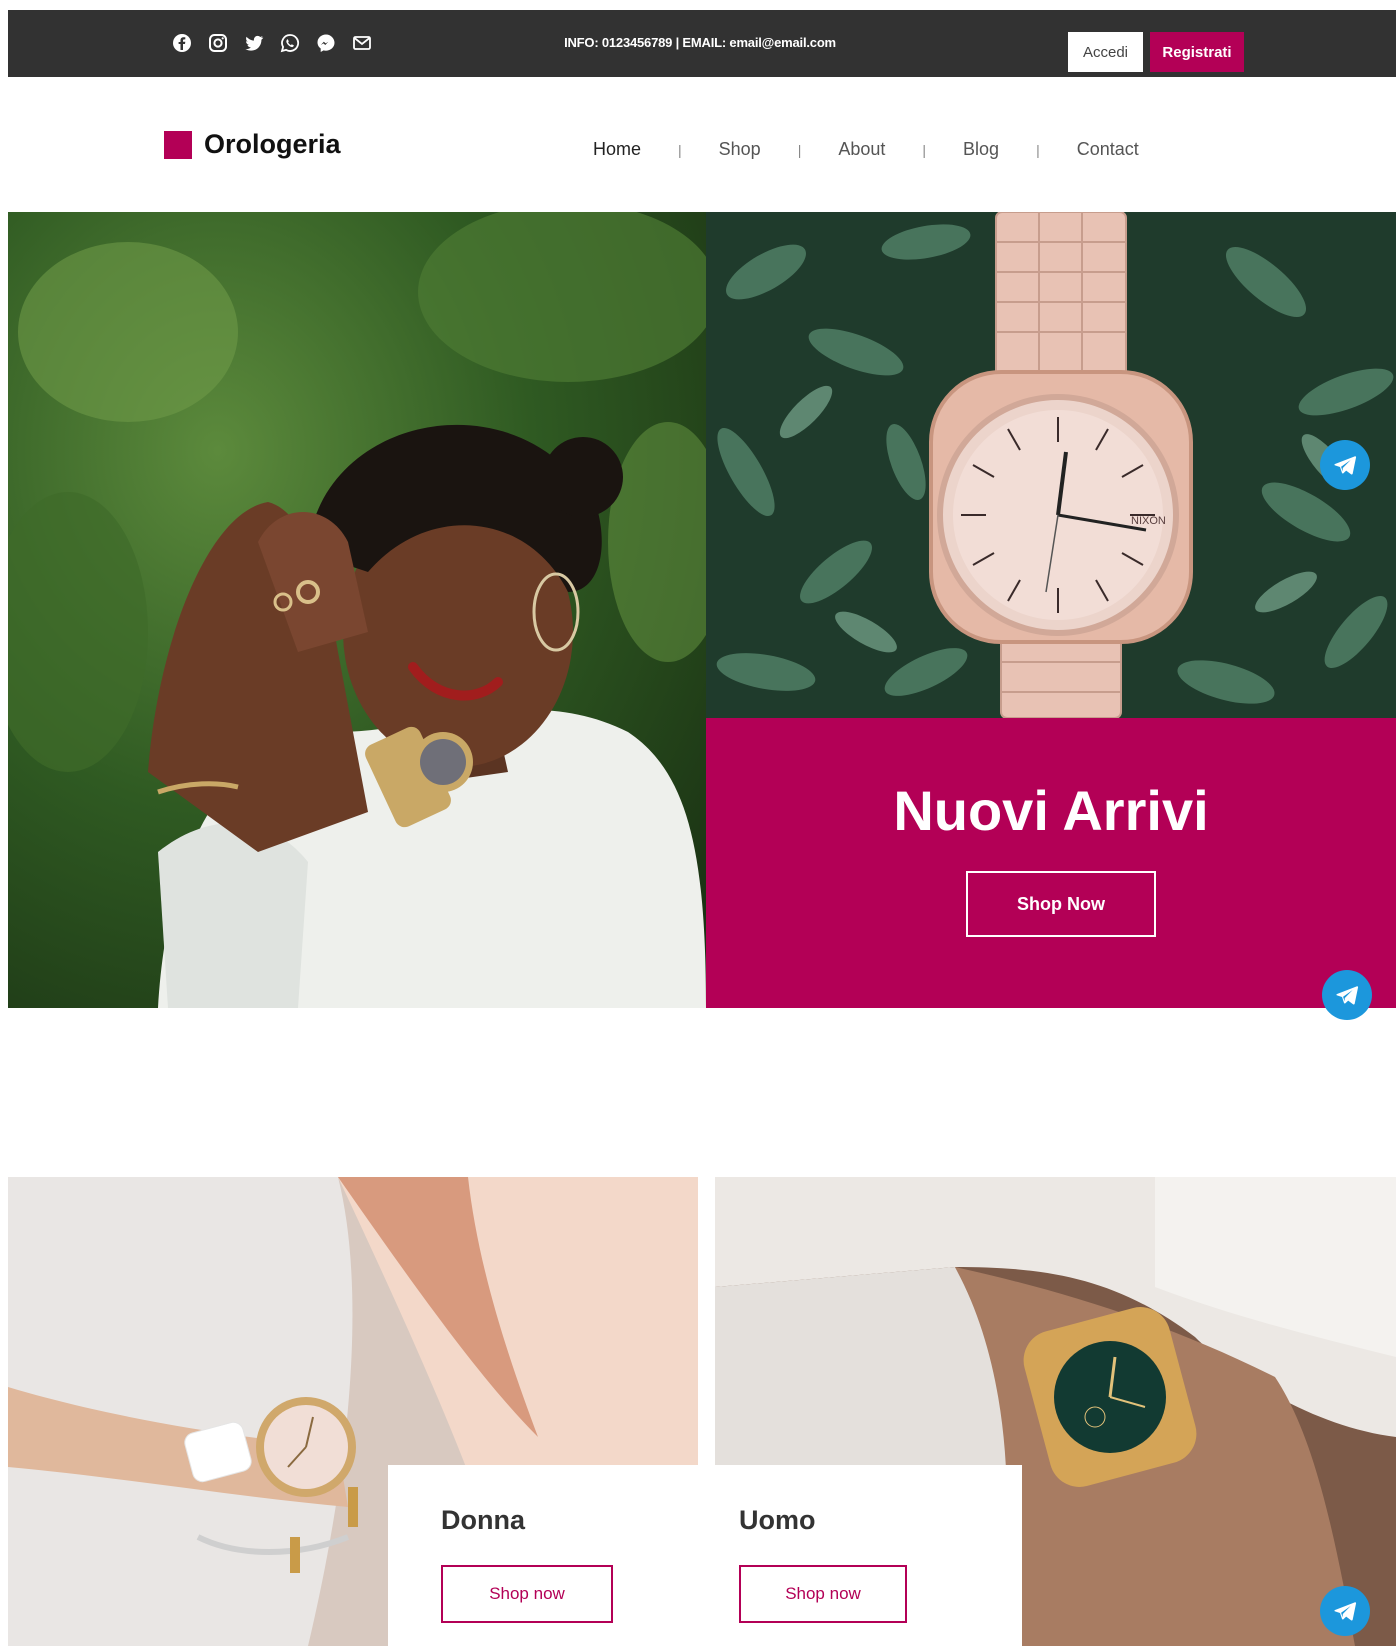 Image resolution: width=1396 pixels, height=1646 pixels. I want to click on shop-uomo-button: Shop now, so click(823, 1594).